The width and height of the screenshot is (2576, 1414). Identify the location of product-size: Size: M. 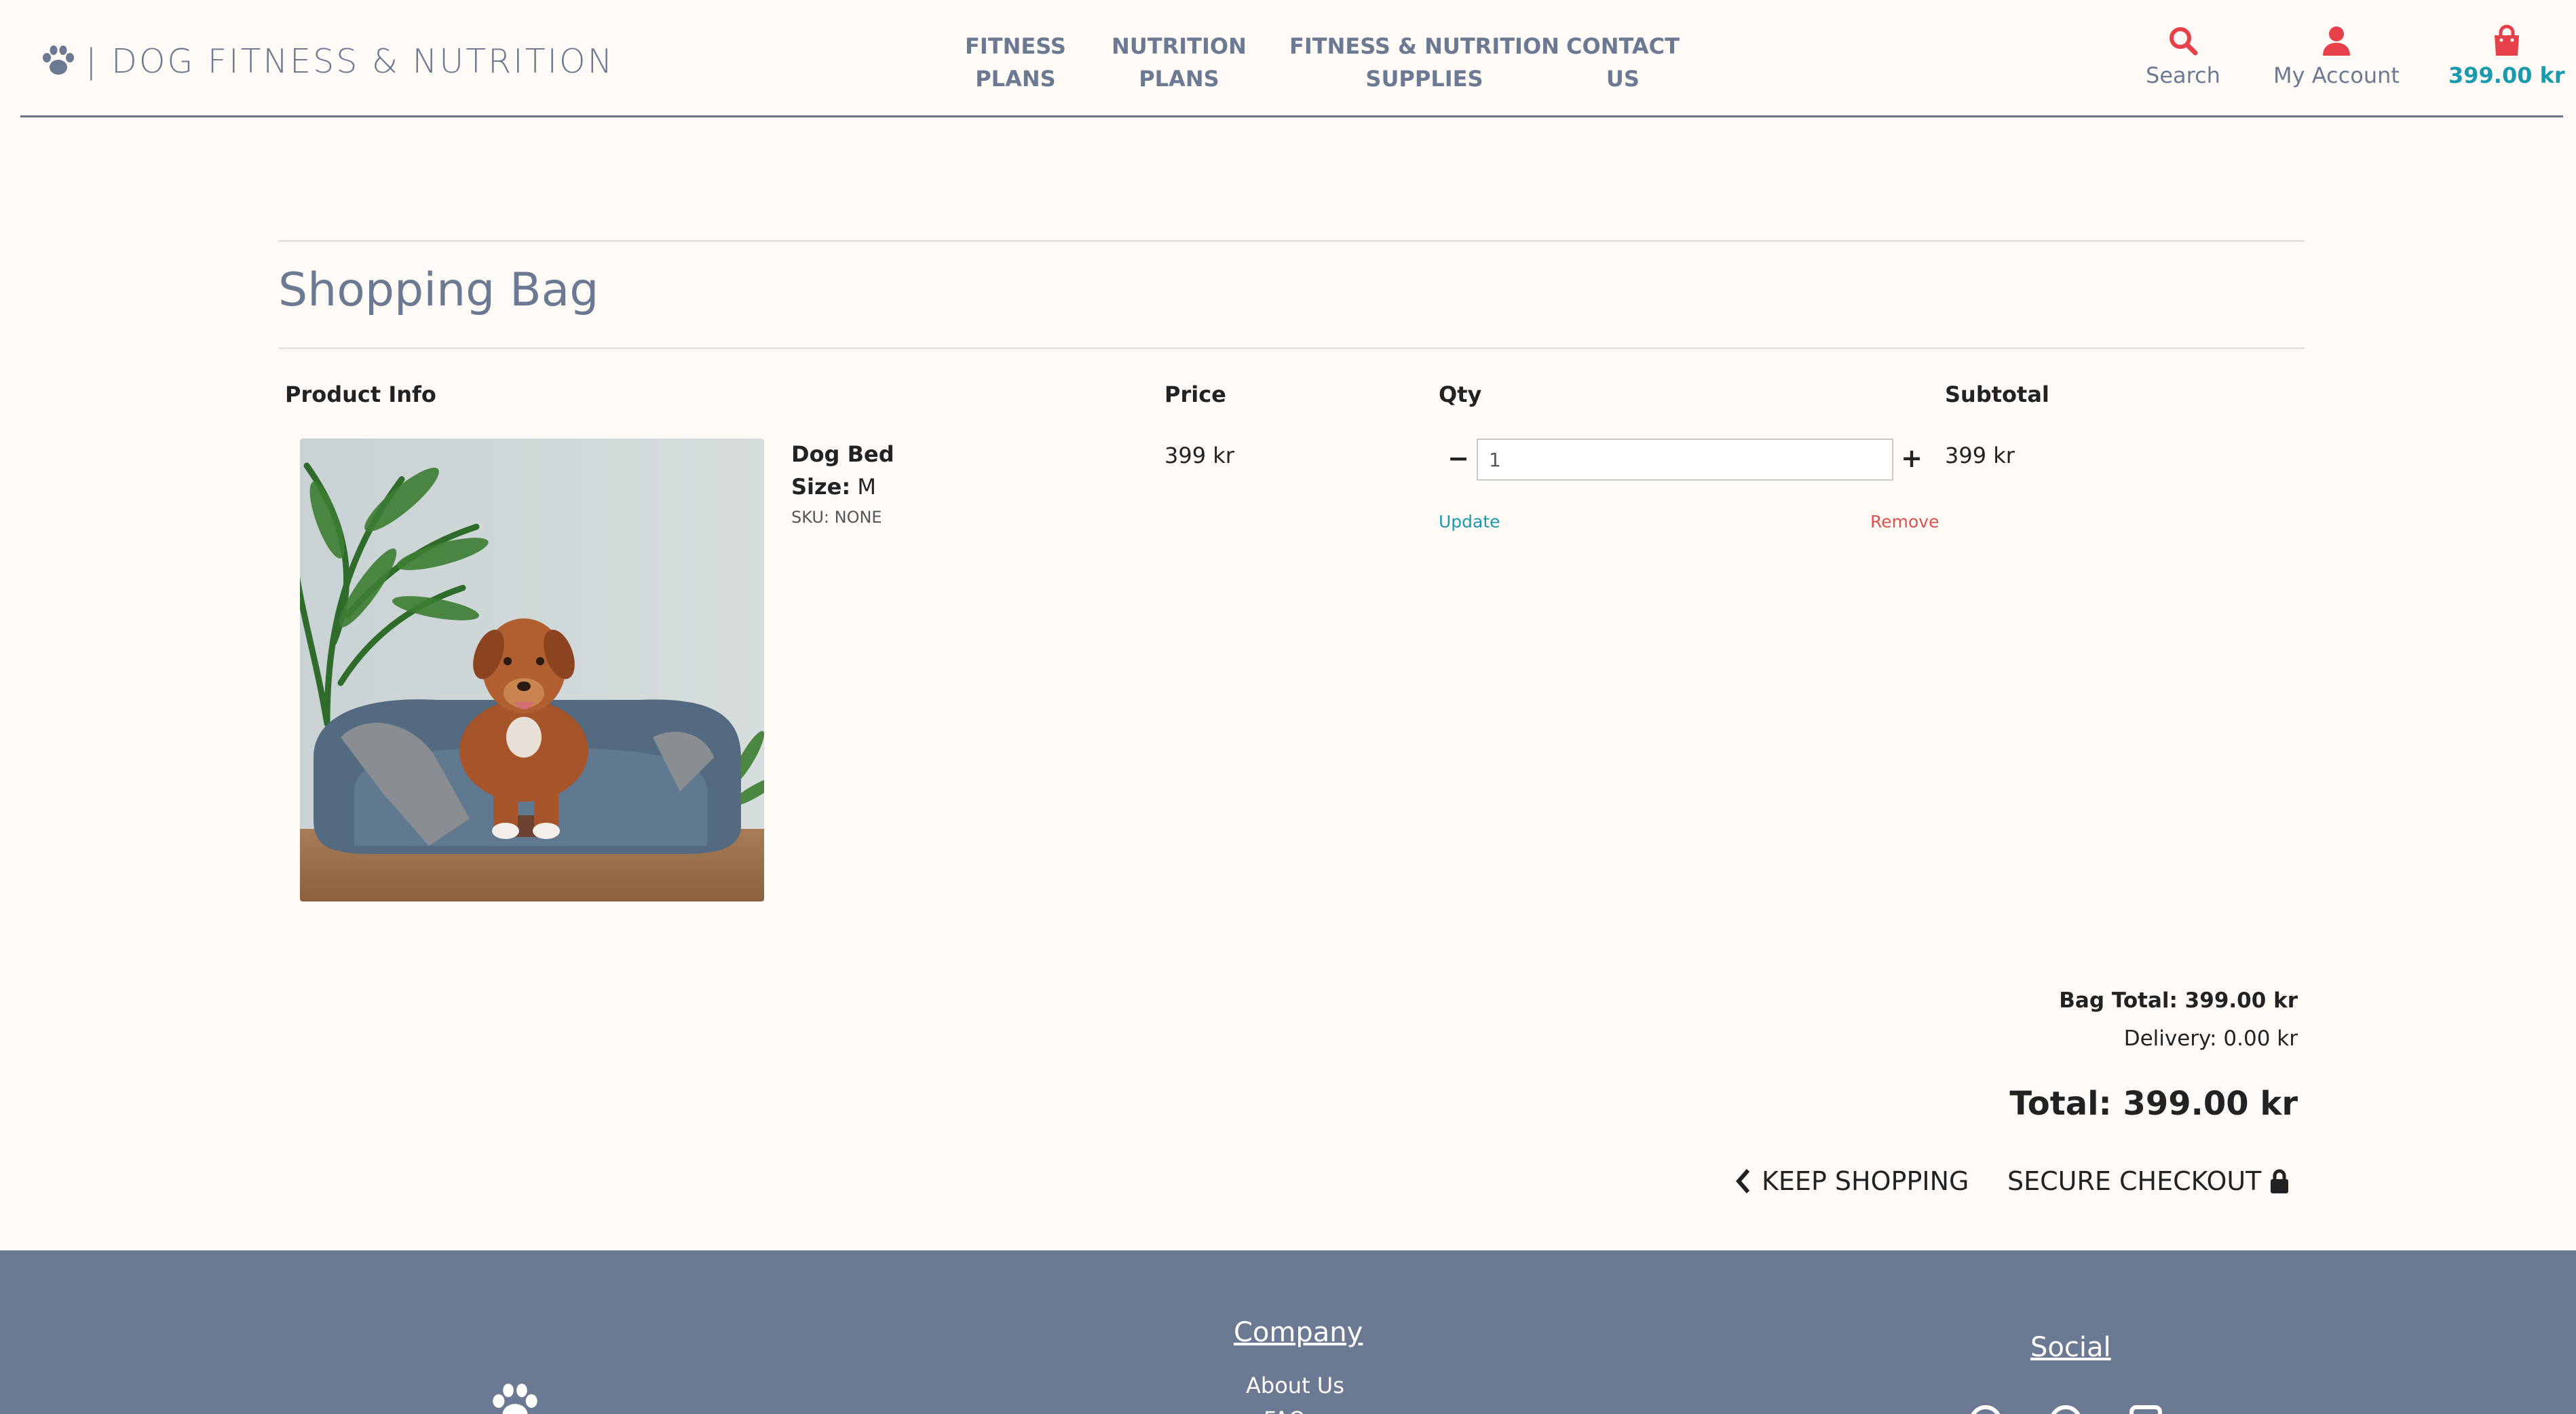
(834, 487).